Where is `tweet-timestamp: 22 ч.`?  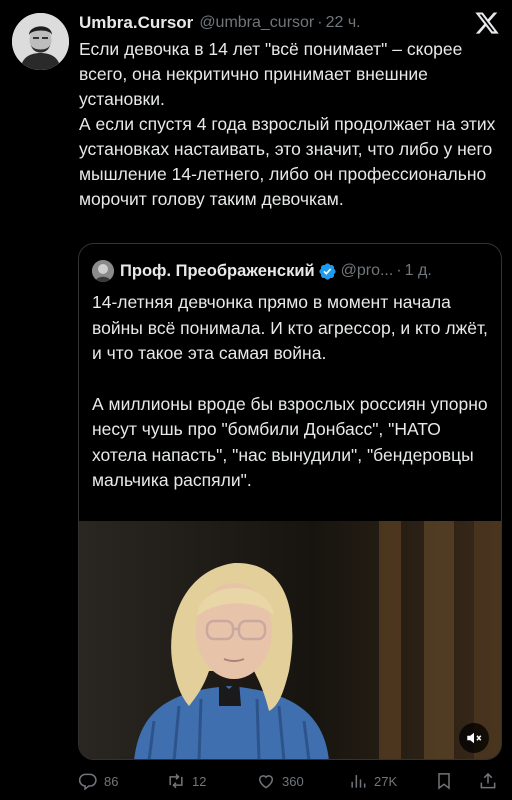 tweet-timestamp: 22 ч. is located at coordinates (343, 23).